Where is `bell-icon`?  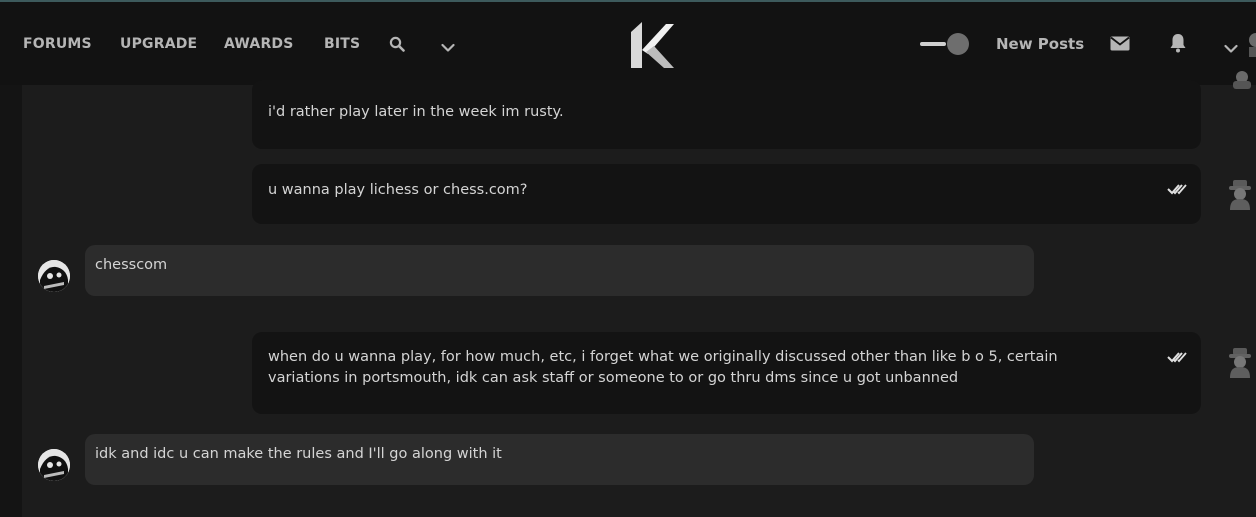 bell-icon is located at coordinates (1178, 45).